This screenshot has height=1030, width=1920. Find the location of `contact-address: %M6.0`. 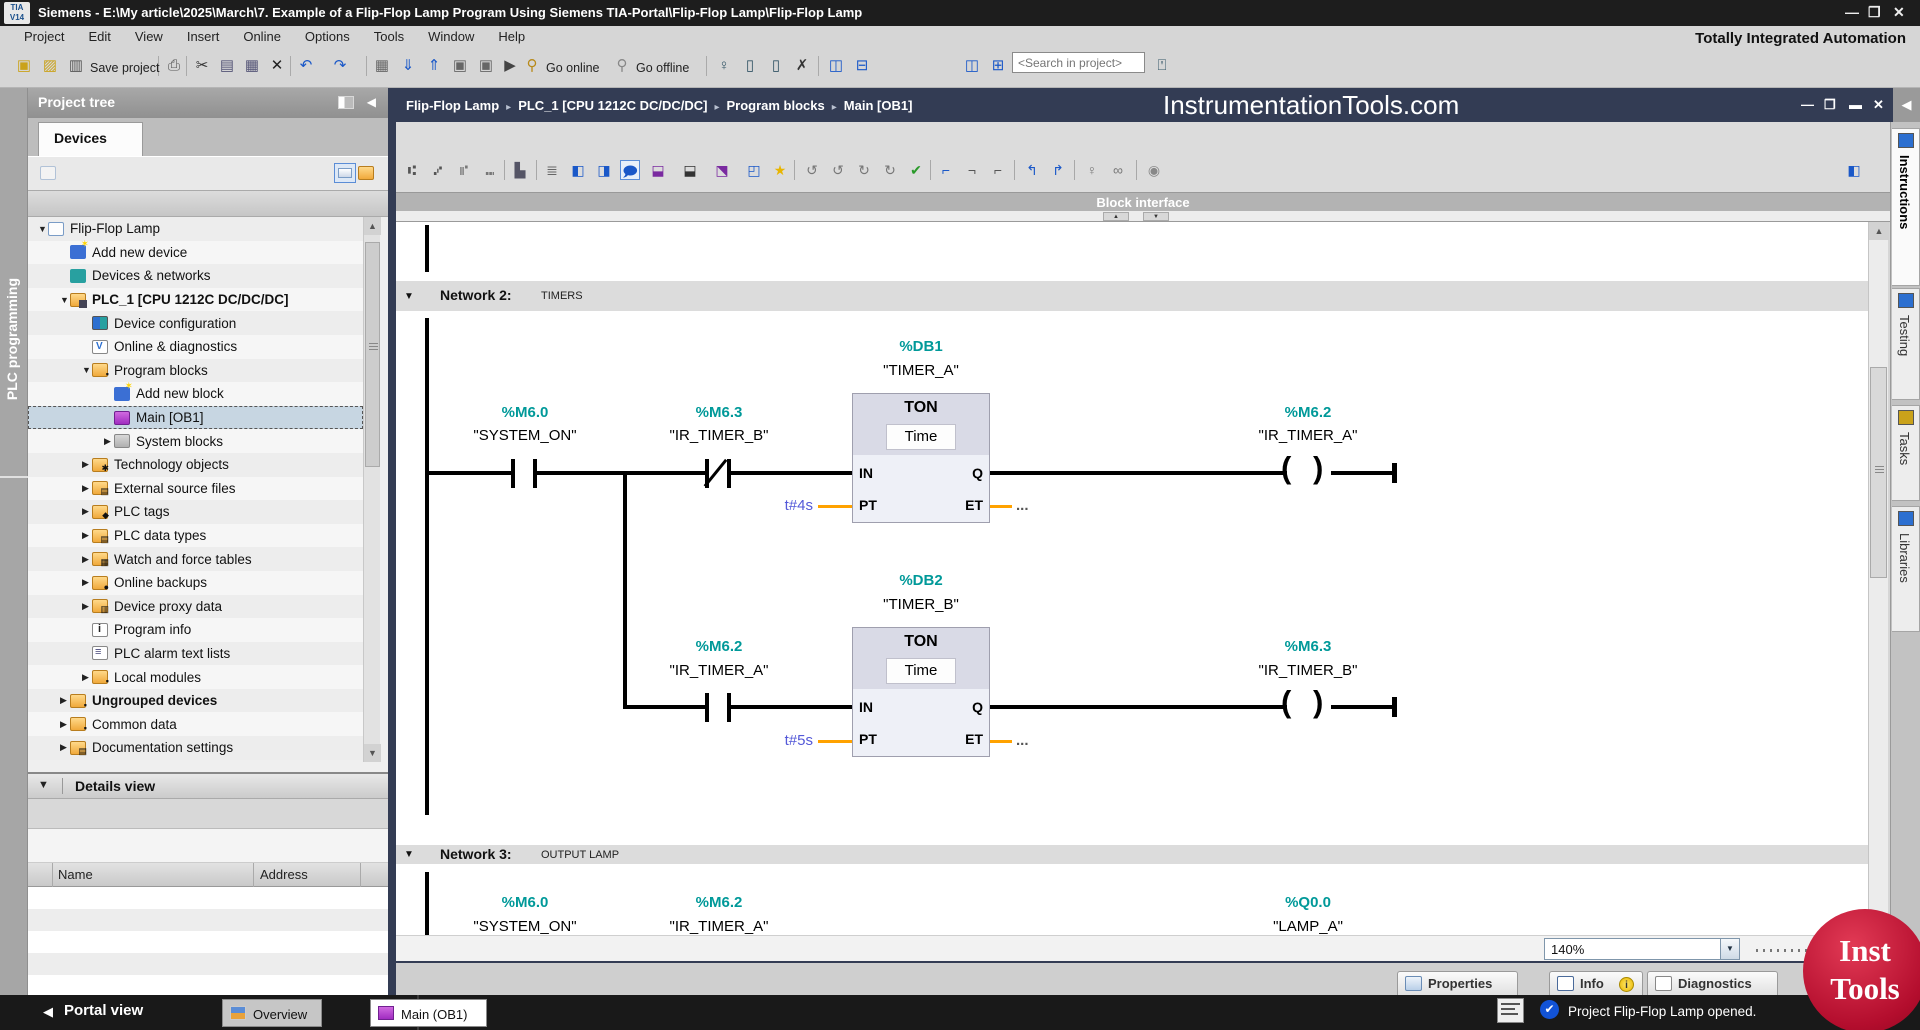

contact-address: %M6.0 is located at coordinates (525, 902).